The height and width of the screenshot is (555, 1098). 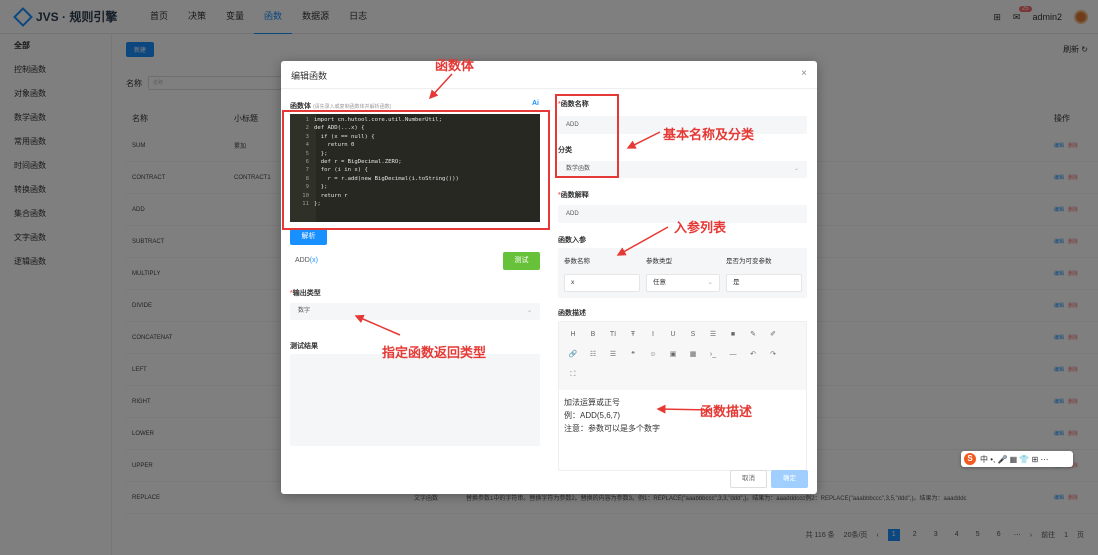 I want to click on ime-toolbar: S 中 •, 🎤 ▦ 👕 ⊞ ⋯, so click(x=1017, y=459).